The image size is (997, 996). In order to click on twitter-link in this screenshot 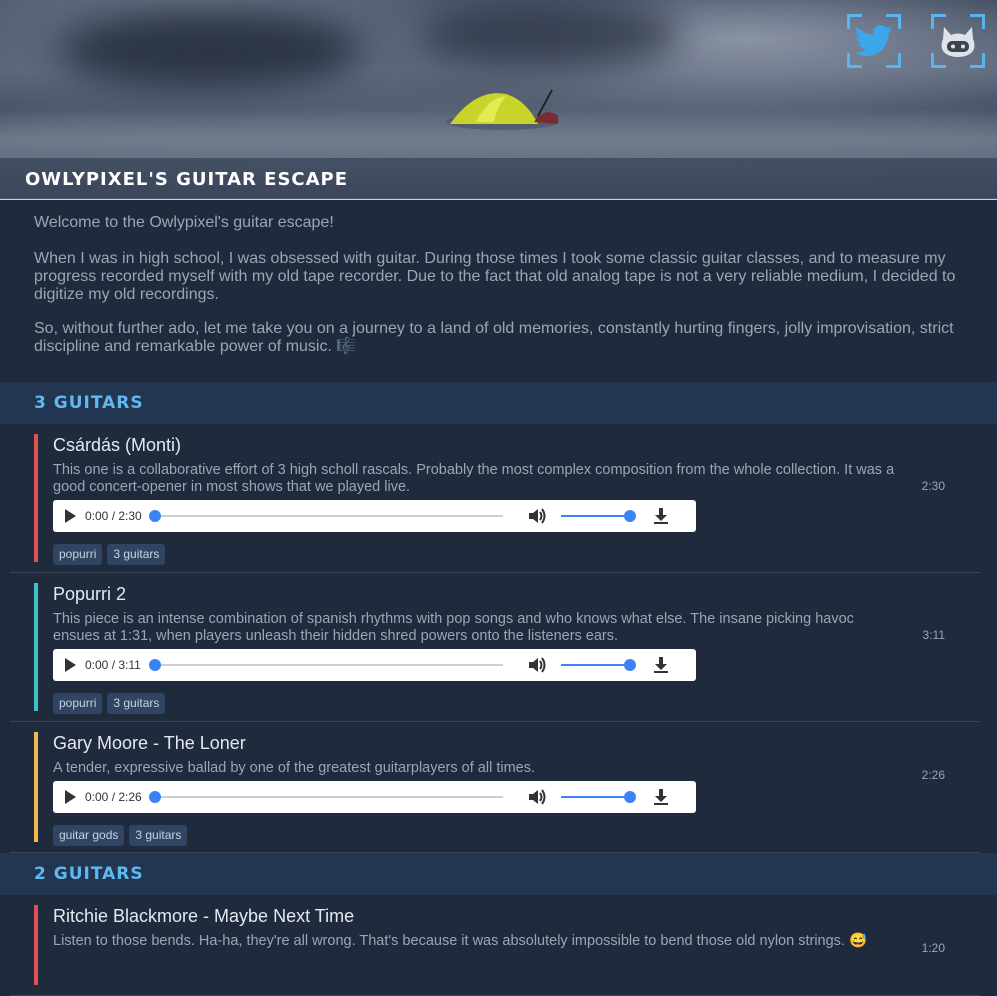, I will do `click(874, 41)`.